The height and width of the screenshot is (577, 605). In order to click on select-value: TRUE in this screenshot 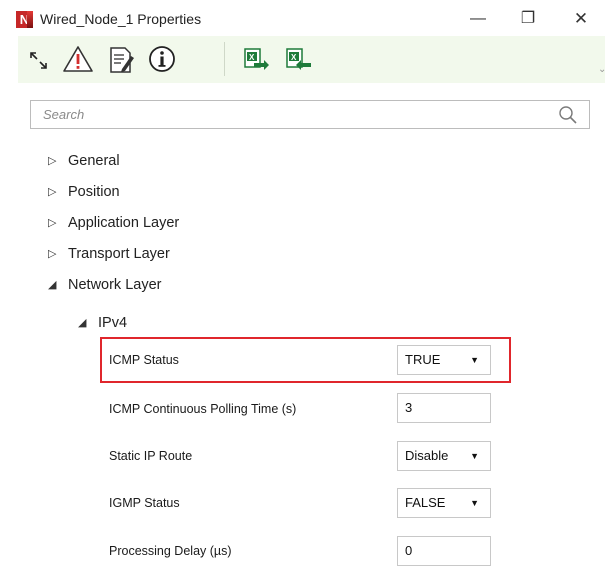, I will do `click(423, 359)`.